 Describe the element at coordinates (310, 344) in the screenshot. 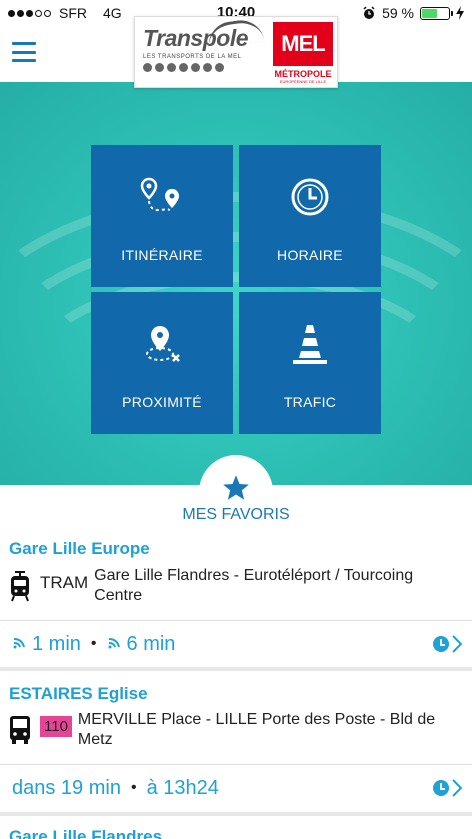

I see `traffic-cone-icon` at that location.